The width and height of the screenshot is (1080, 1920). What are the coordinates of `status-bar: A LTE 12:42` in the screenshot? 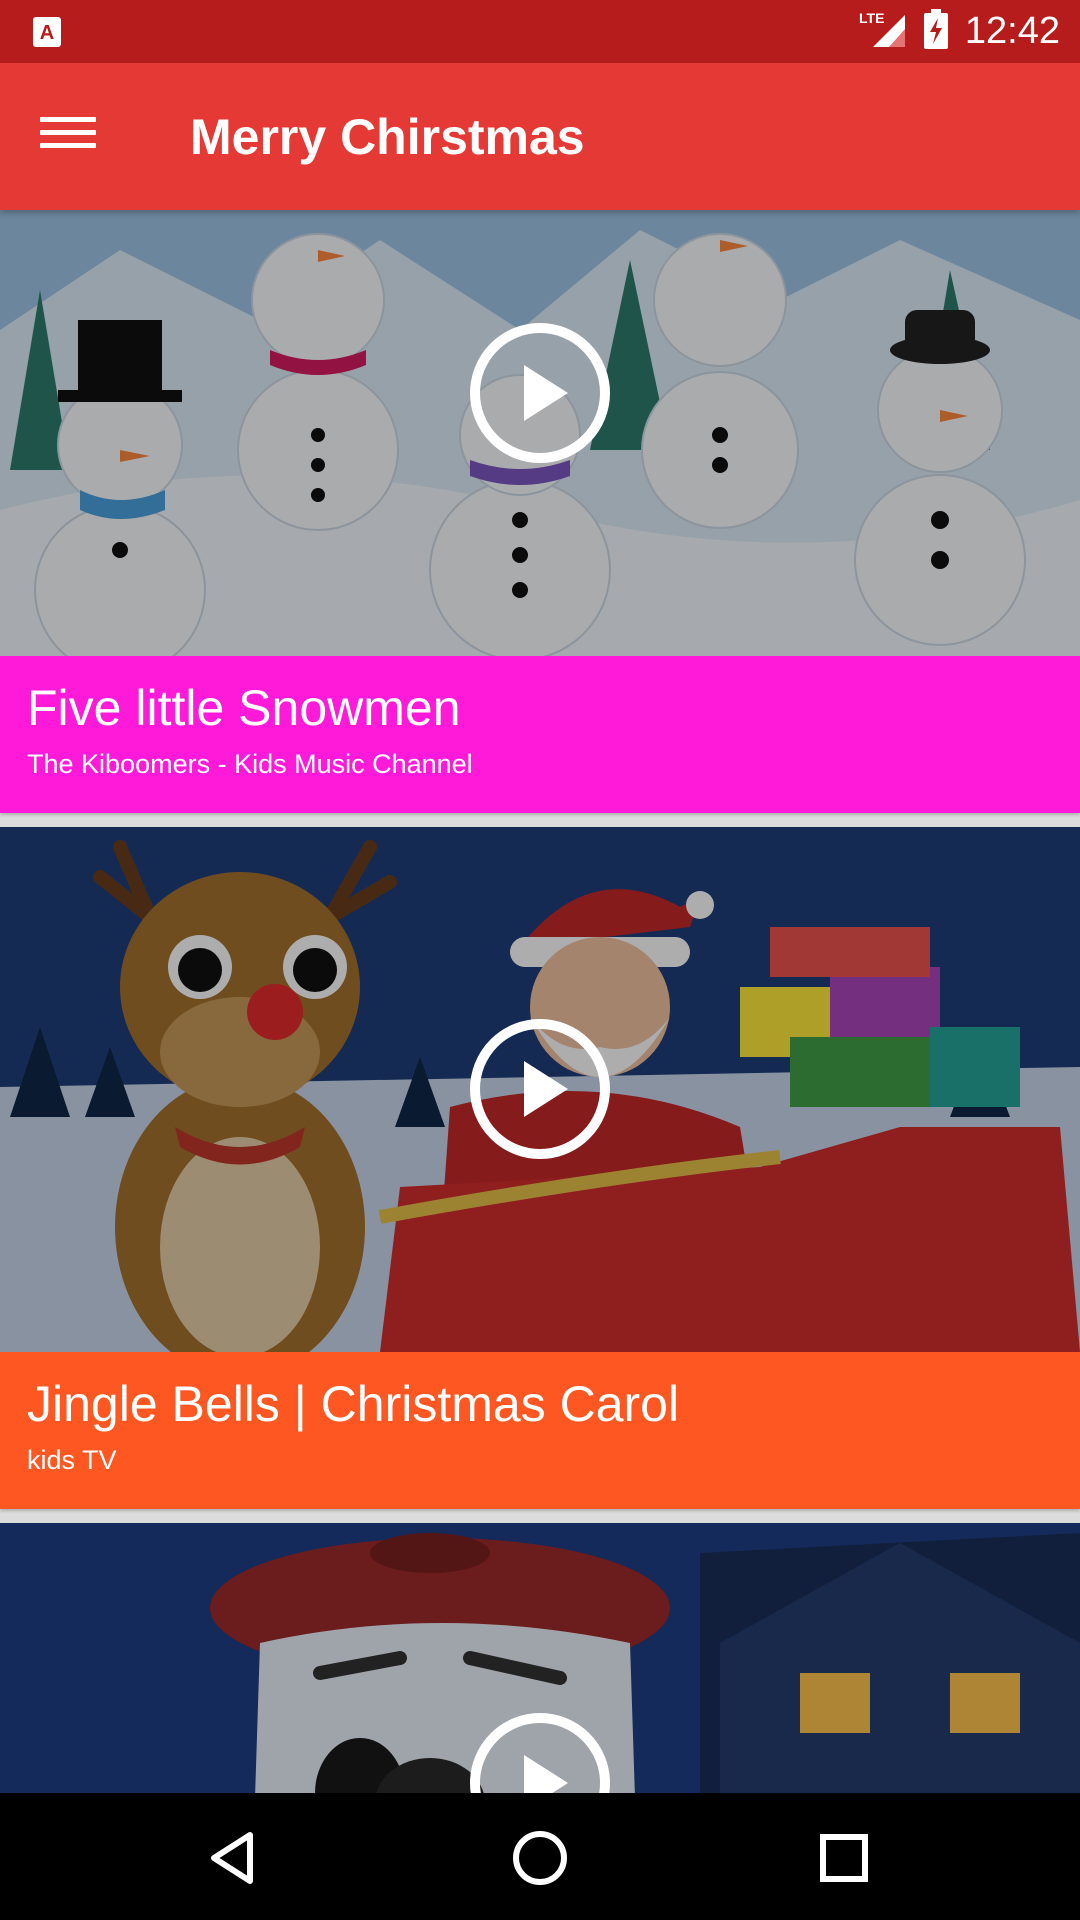 It's located at (540, 31).